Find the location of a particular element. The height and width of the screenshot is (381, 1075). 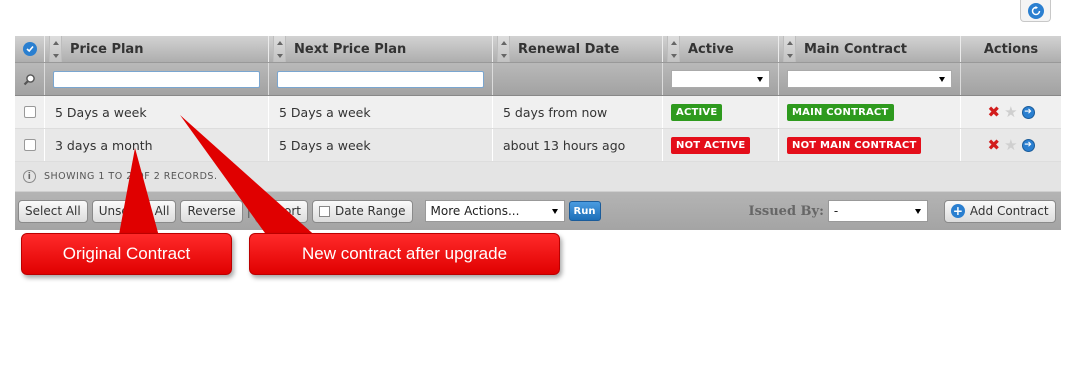

cell-main-contract: NOT MAIN CONTRACT is located at coordinates (870, 145).